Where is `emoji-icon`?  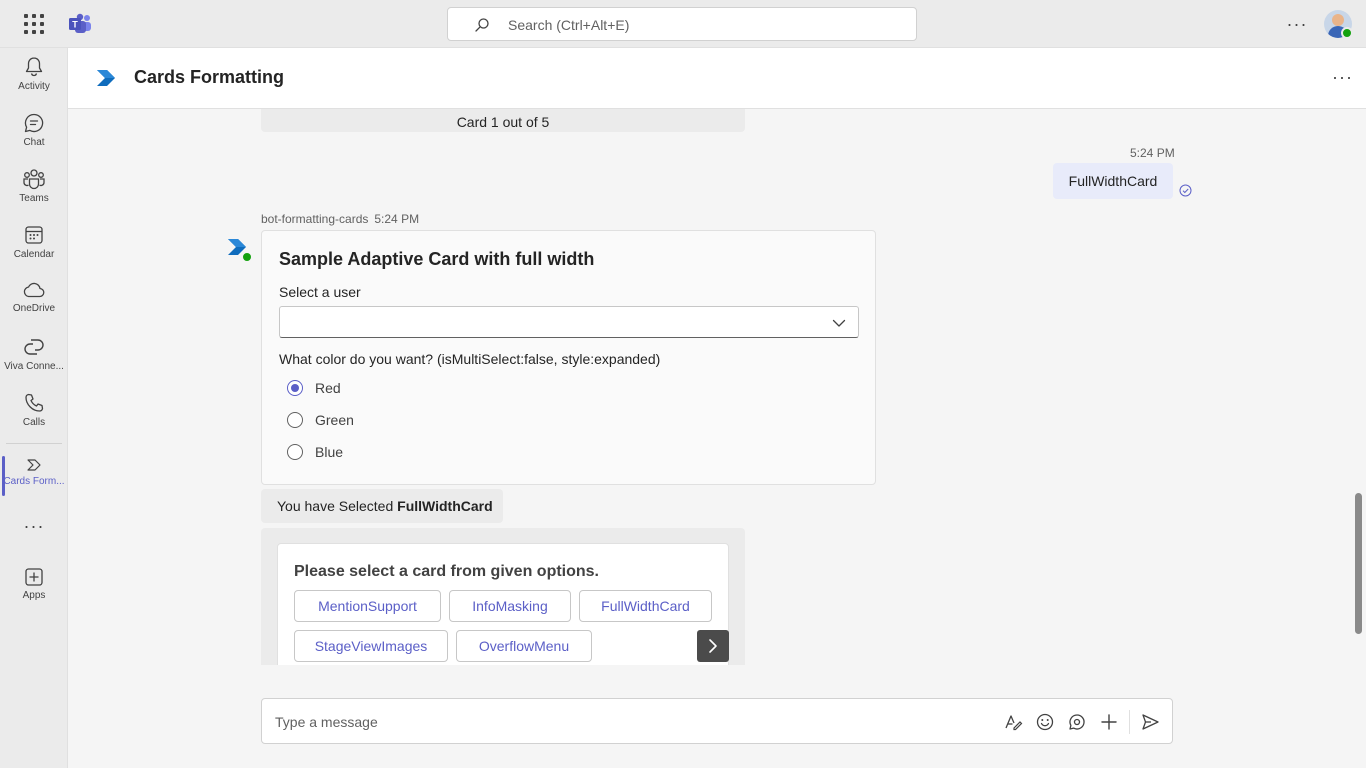
emoji-icon is located at coordinates (1045, 722).